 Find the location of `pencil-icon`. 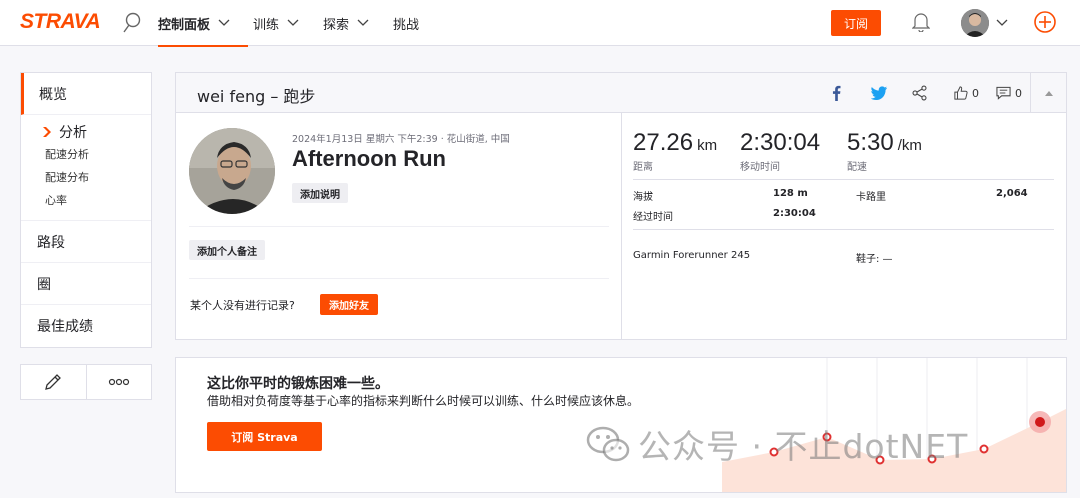

pencil-icon is located at coordinates (53, 382).